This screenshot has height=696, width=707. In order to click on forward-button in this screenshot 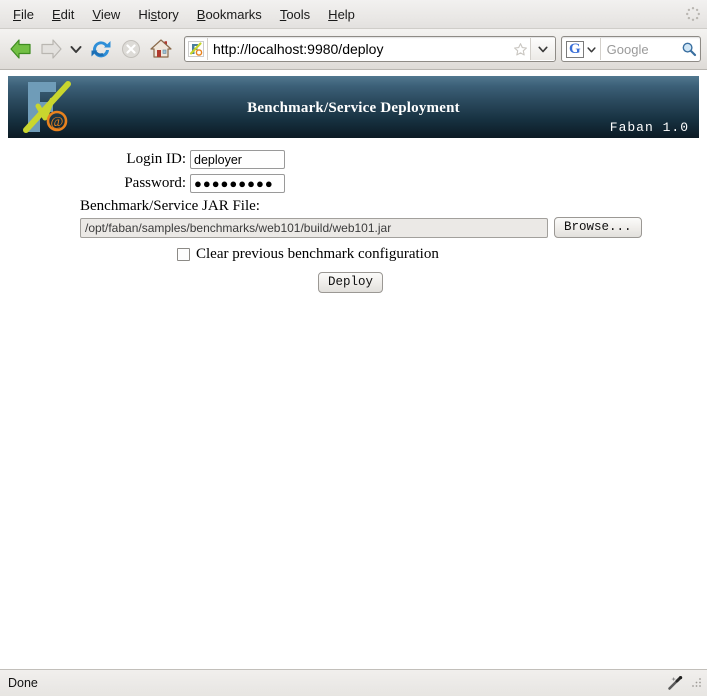, I will do `click(51, 49)`.